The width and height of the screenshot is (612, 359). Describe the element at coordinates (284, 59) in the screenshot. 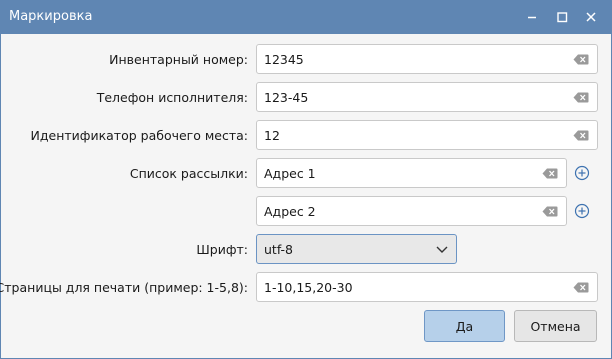

I see `inventory-number-value: 12345` at that location.